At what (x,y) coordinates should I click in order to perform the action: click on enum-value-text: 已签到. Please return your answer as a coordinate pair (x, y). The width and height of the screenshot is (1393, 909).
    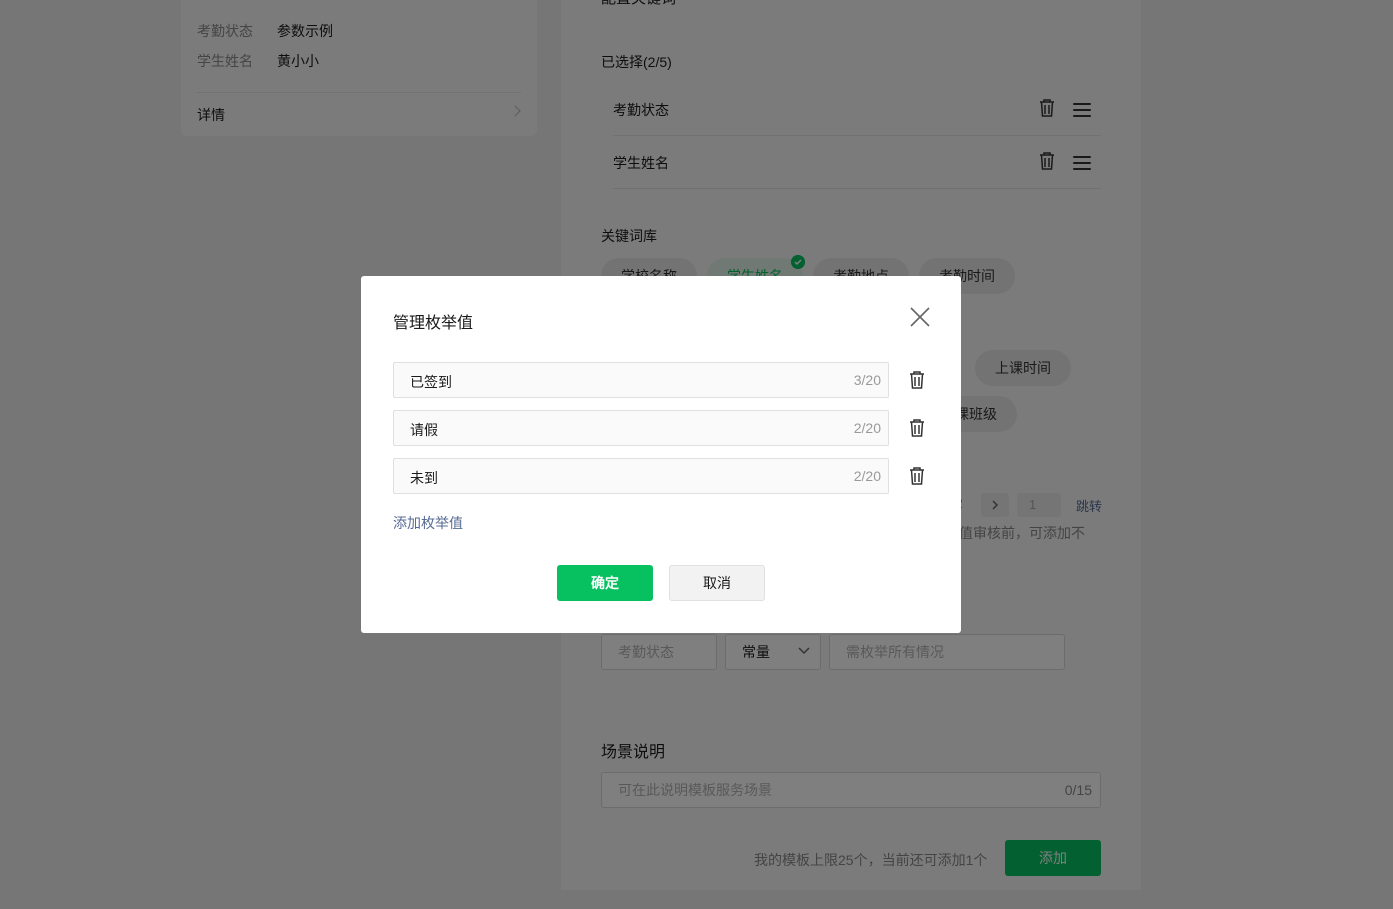
    Looking at the image, I should click on (431, 382).